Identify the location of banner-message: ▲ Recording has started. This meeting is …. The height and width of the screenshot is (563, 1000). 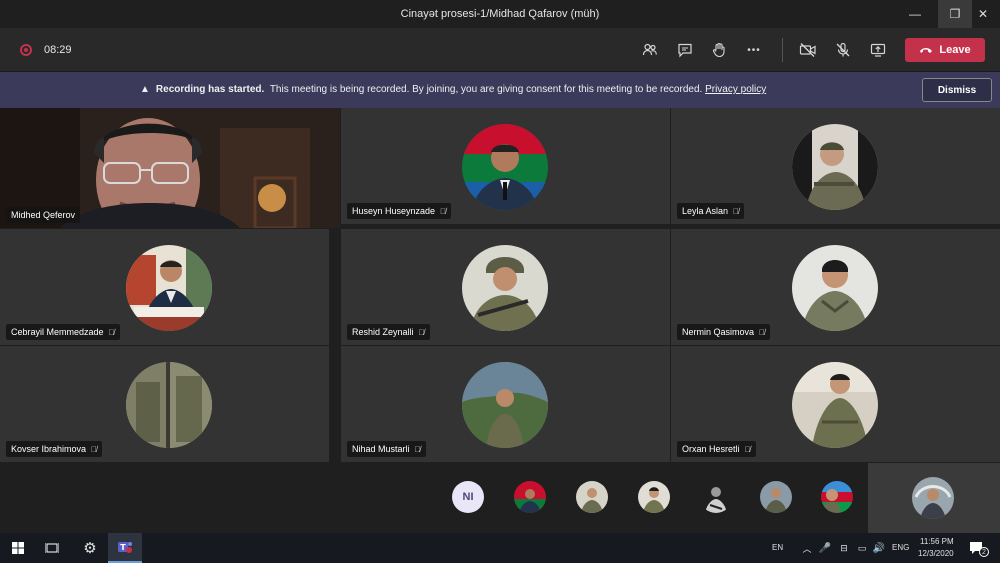
(453, 89).